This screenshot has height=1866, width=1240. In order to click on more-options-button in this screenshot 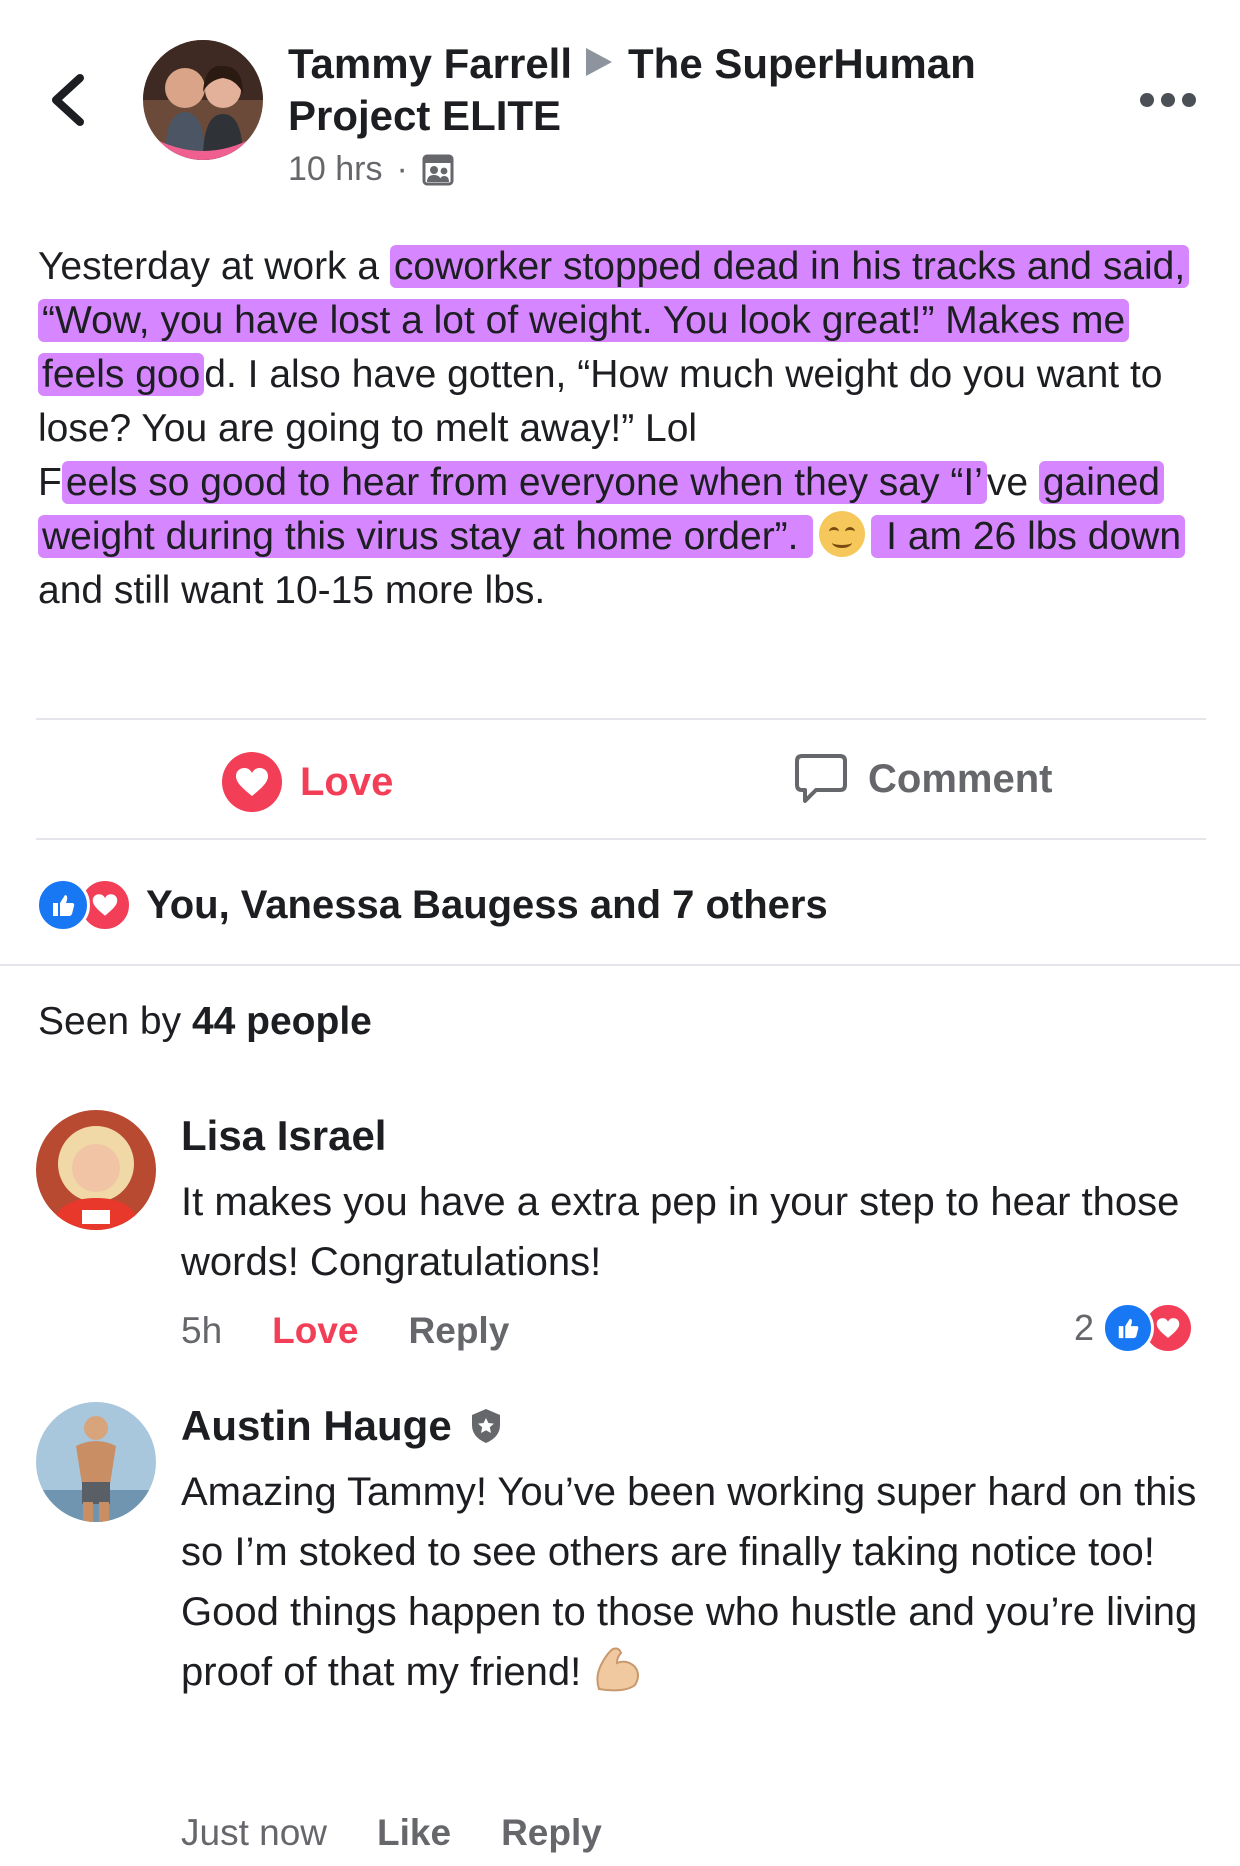, I will do `click(1168, 100)`.